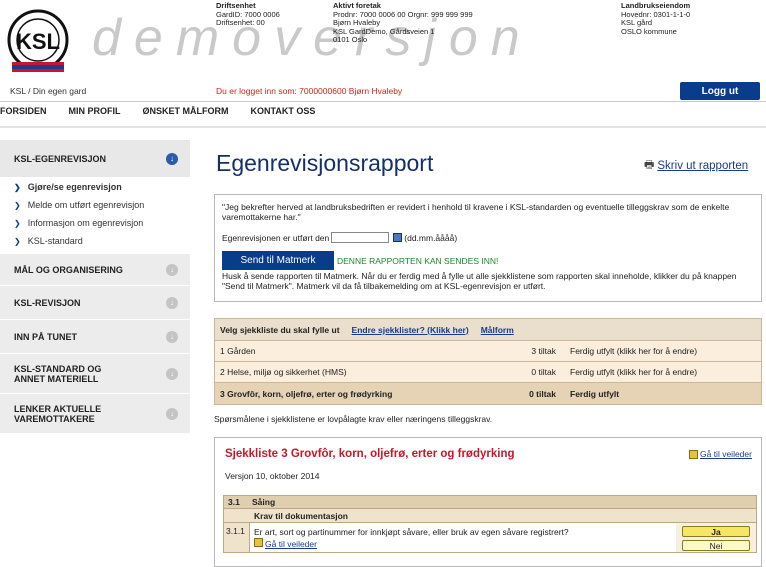 The width and height of the screenshot is (766, 567). What do you see at coordinates (58, 413) in the screenshot?
I see `sidebar-section-label: LENKER AKTUELLE VAREMOTTAKERE` at bounding box center [58, 413].